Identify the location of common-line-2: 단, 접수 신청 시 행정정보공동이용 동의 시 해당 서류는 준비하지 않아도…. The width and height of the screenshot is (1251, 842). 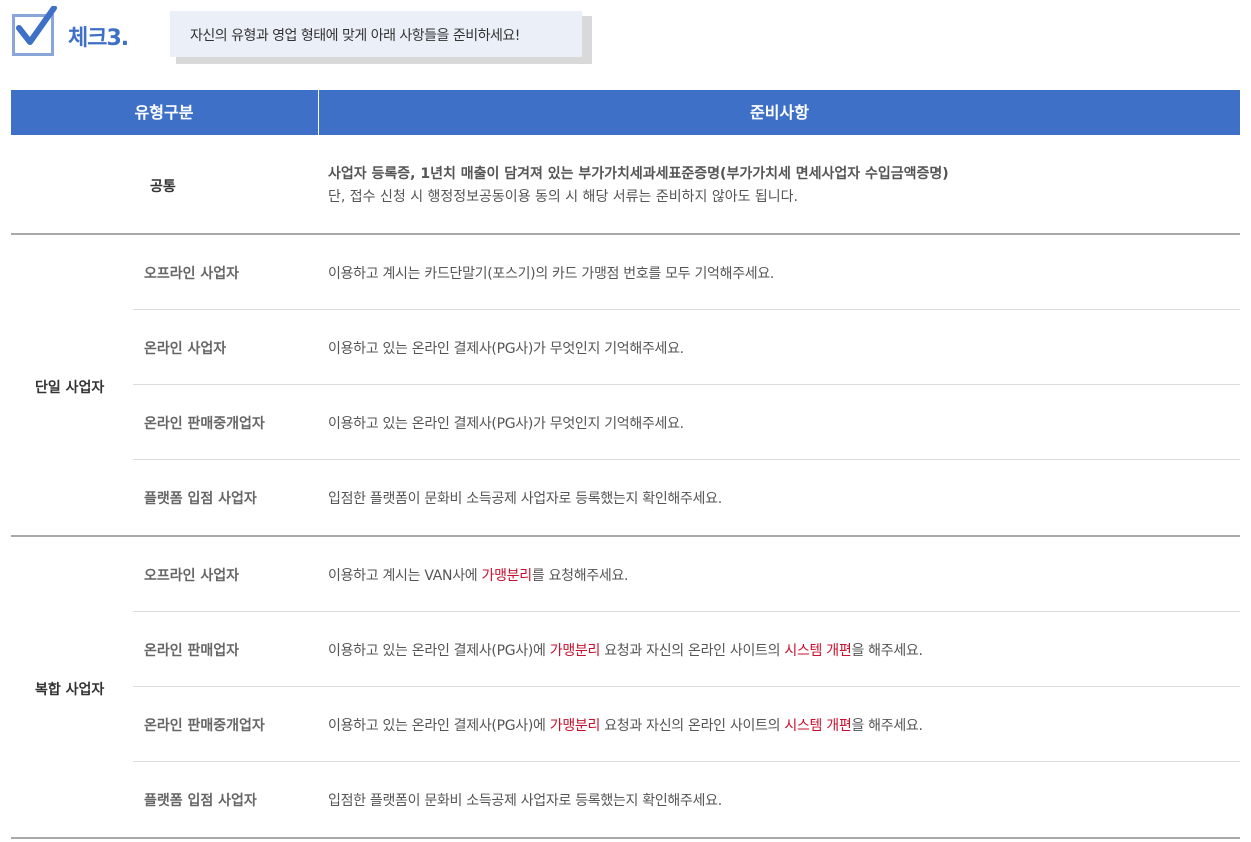
(563, 197).